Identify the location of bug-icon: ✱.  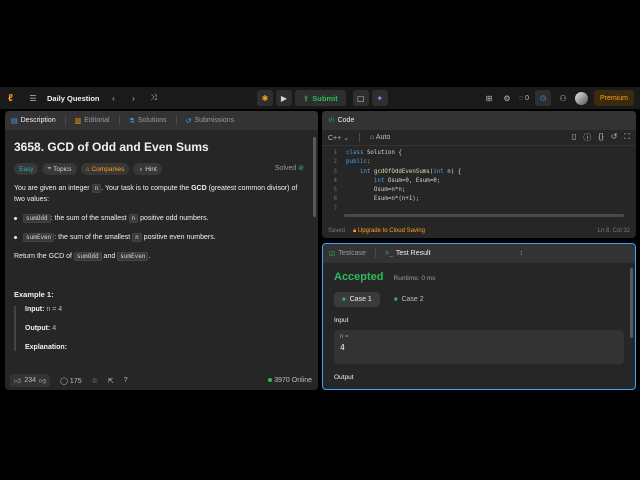
(265, 98).